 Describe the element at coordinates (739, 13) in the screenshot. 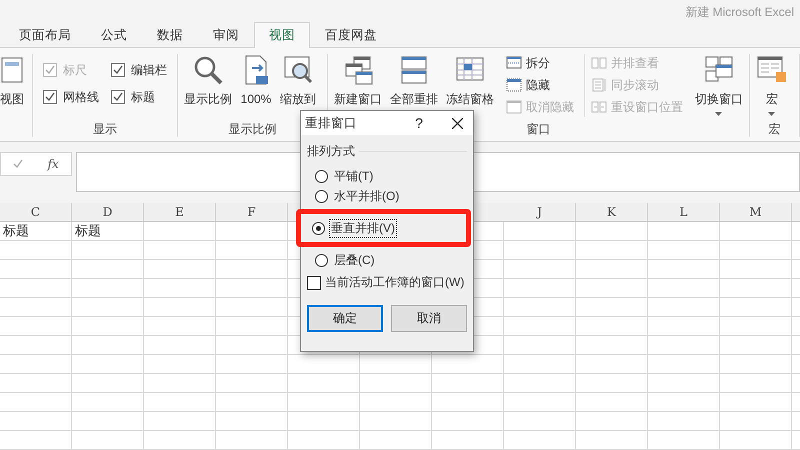

I see `window-title: 新建 Microsoft Excel` at that location.